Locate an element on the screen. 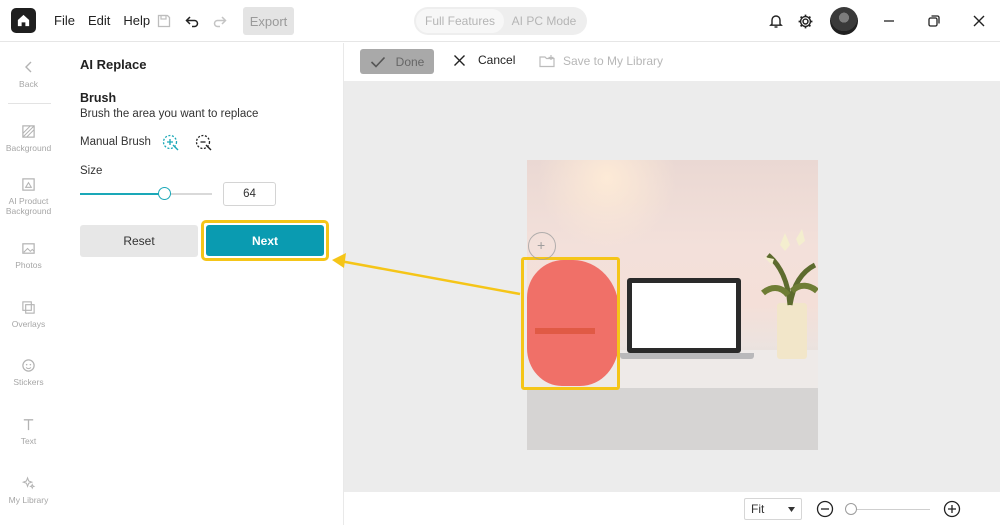 The image size is (1000, 525). restore-button is located at coordinates (934, 21).